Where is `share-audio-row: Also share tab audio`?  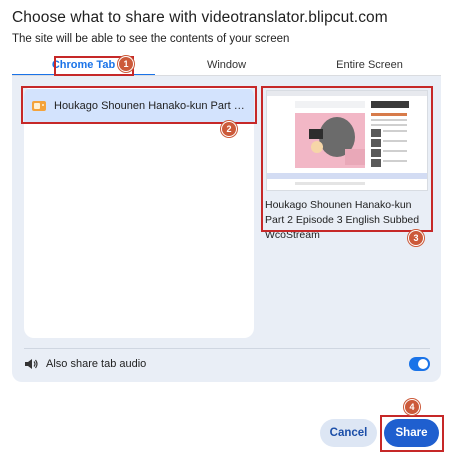
share-audio-row: Also share tab audio is located at coordinates (227, 364).